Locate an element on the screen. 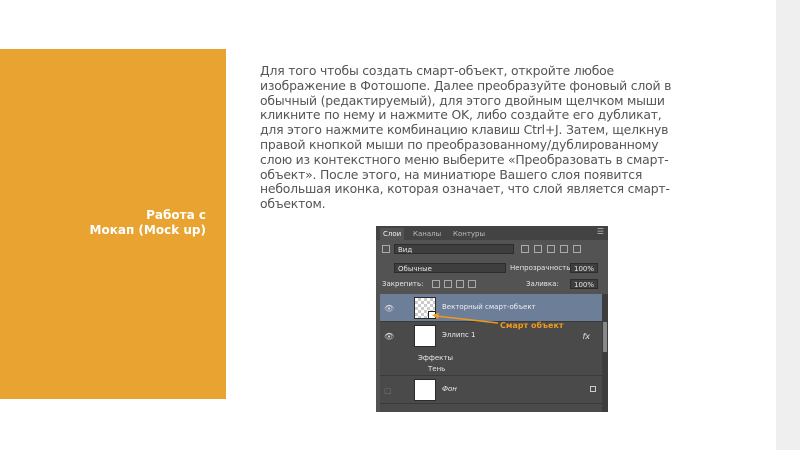  filter-pixel-icon is located at coordinates (525, 249).